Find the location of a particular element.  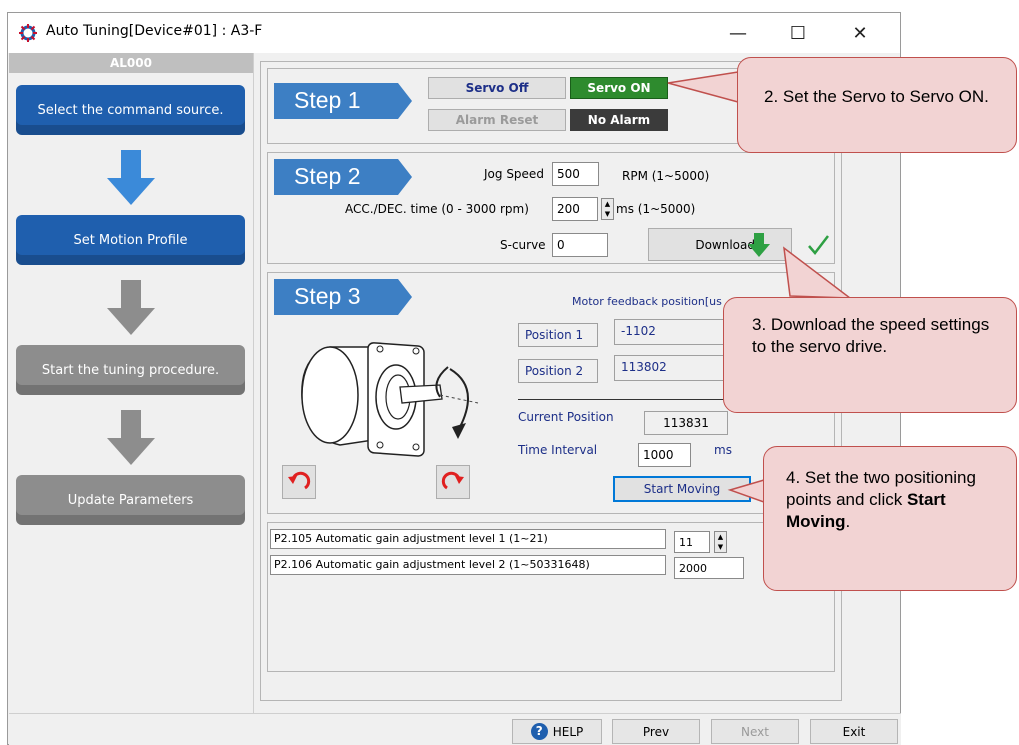

alarm-code: AL000 is located at coordinates (131, 63).